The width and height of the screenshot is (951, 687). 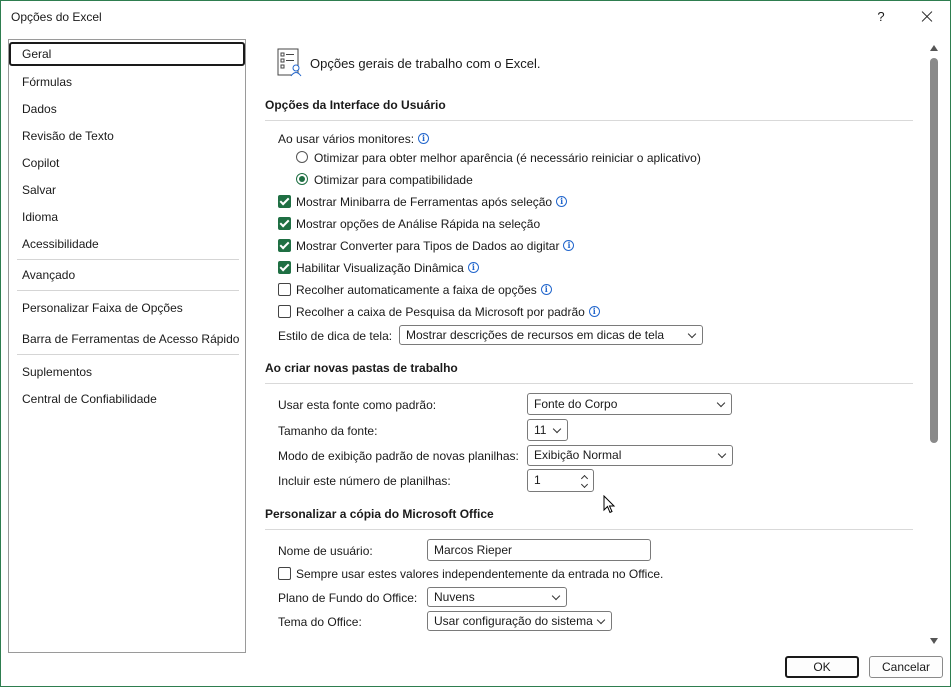 What do you see at coordinates (934, 250) in the screenshot?
I see `scrollbar-thumb` at bounding box center [934, 250].